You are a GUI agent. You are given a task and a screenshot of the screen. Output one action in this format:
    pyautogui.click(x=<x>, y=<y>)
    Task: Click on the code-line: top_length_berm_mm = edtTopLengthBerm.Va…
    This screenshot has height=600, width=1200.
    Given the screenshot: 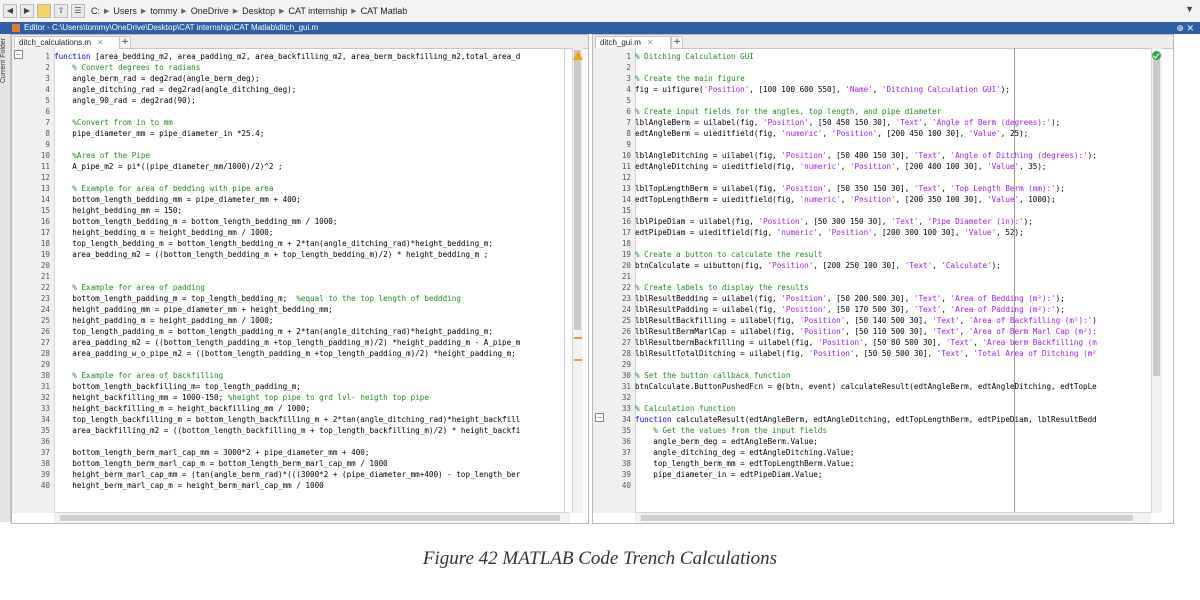 What is the action you would take?
    pyautogui.click(x=744, y=463)
    